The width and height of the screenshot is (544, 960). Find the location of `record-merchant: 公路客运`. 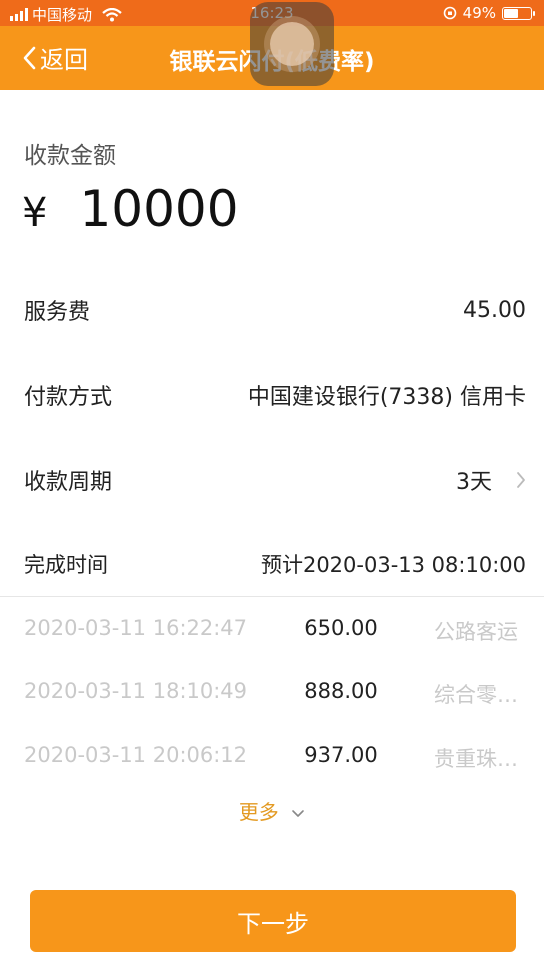

record-merchant: 公路客运 is located at coordinates (476, 632).